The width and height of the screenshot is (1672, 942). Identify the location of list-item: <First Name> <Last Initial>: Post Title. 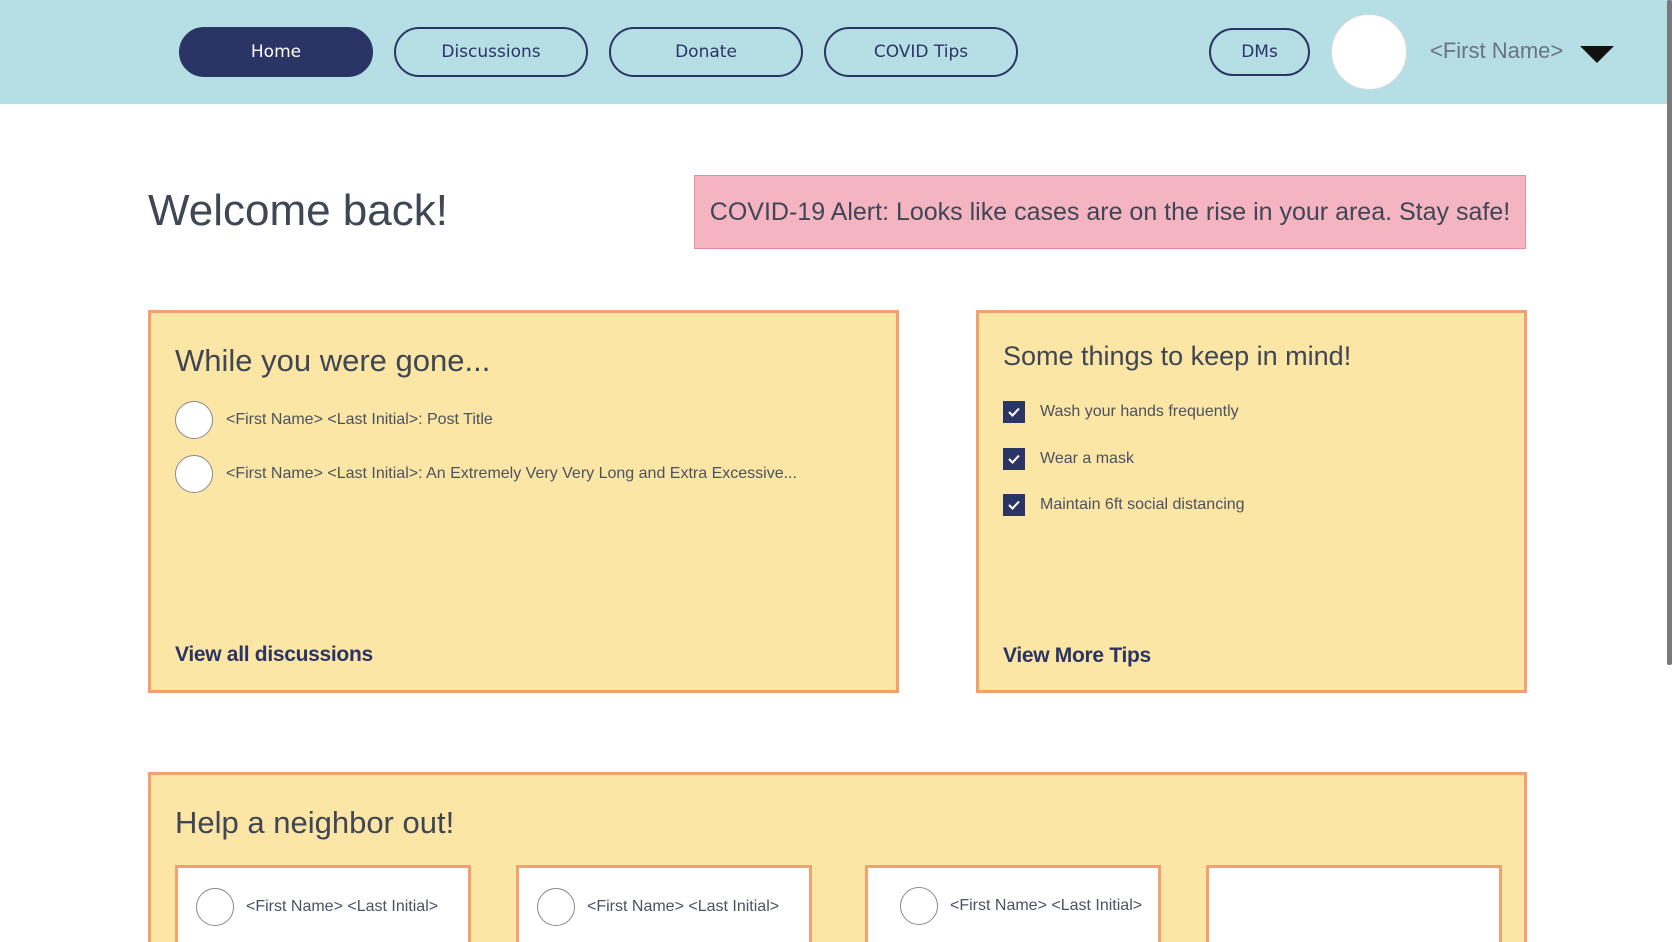
(334, 420).